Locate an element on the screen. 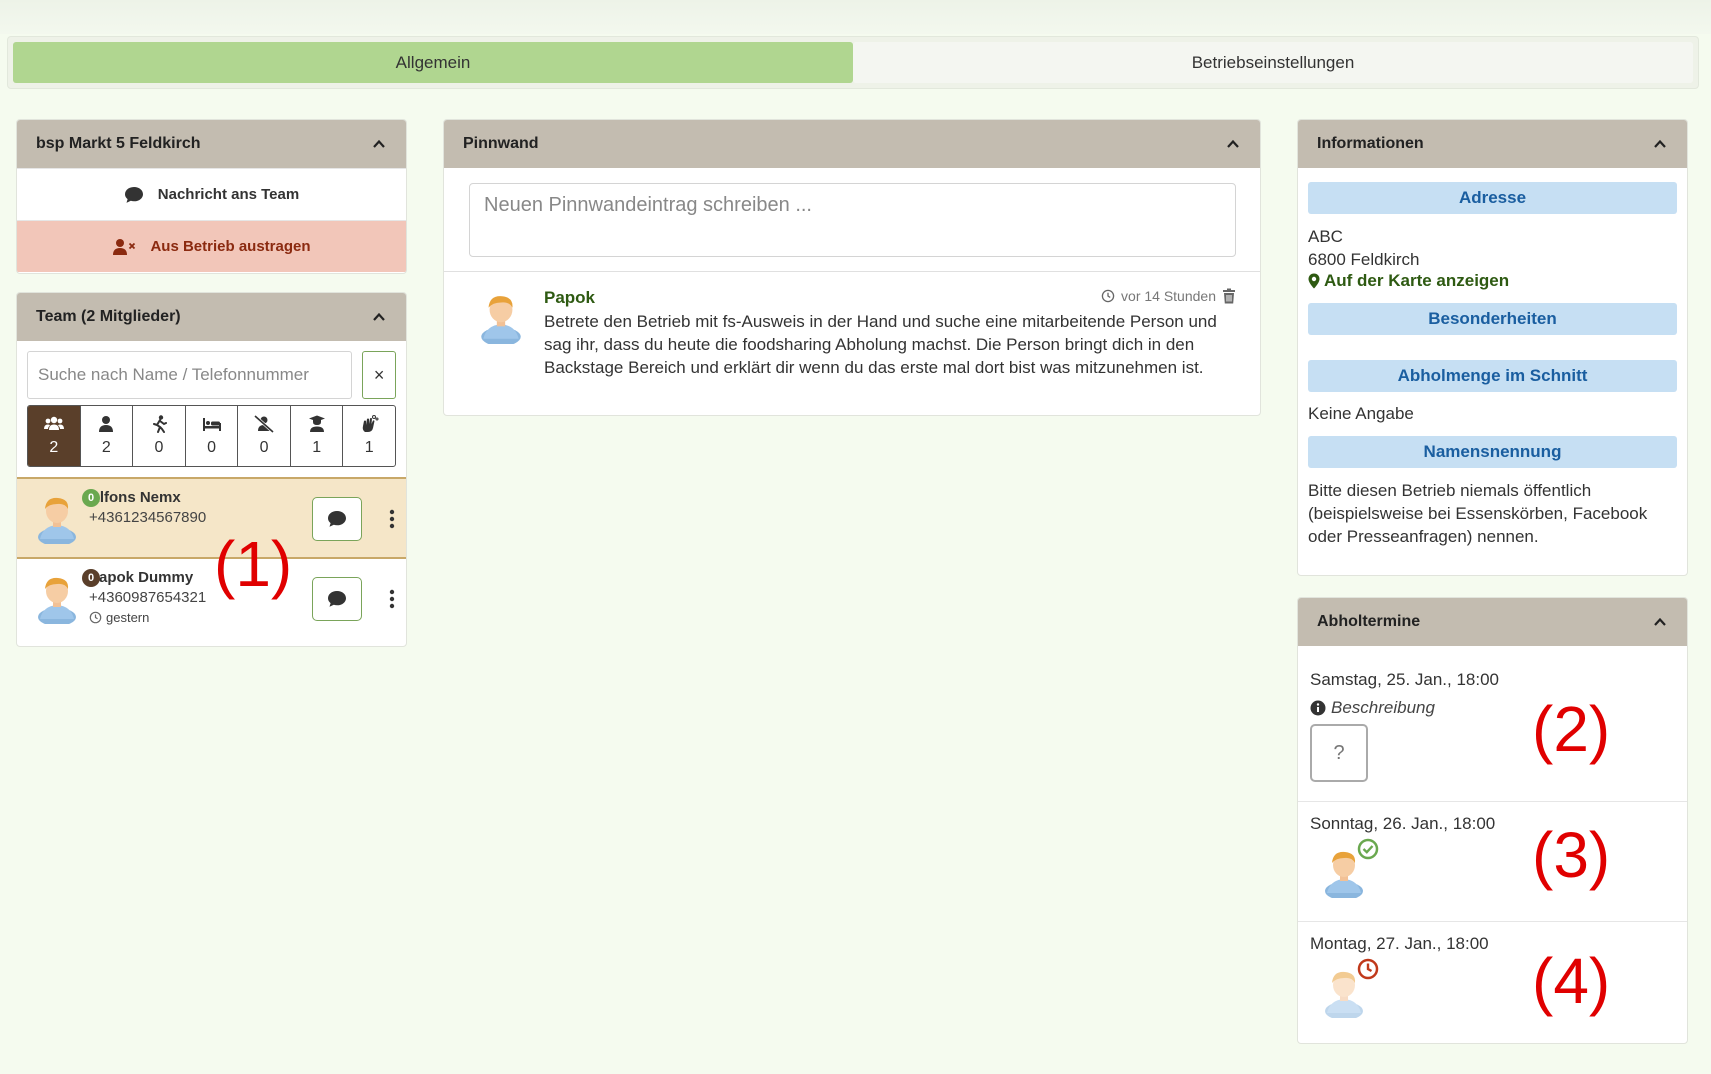  bed-icon is located at coordinates (211, 424).